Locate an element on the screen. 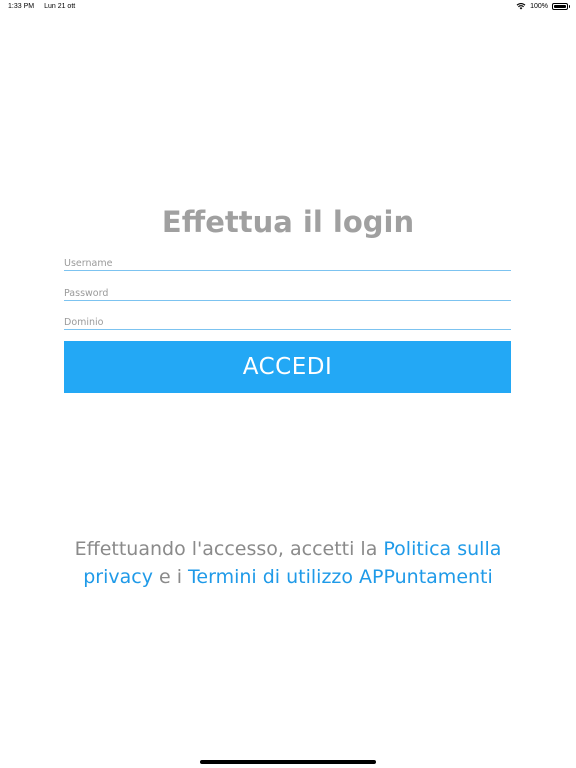 The image size is (576, 768). password-input is located at coordinates (287, 292).